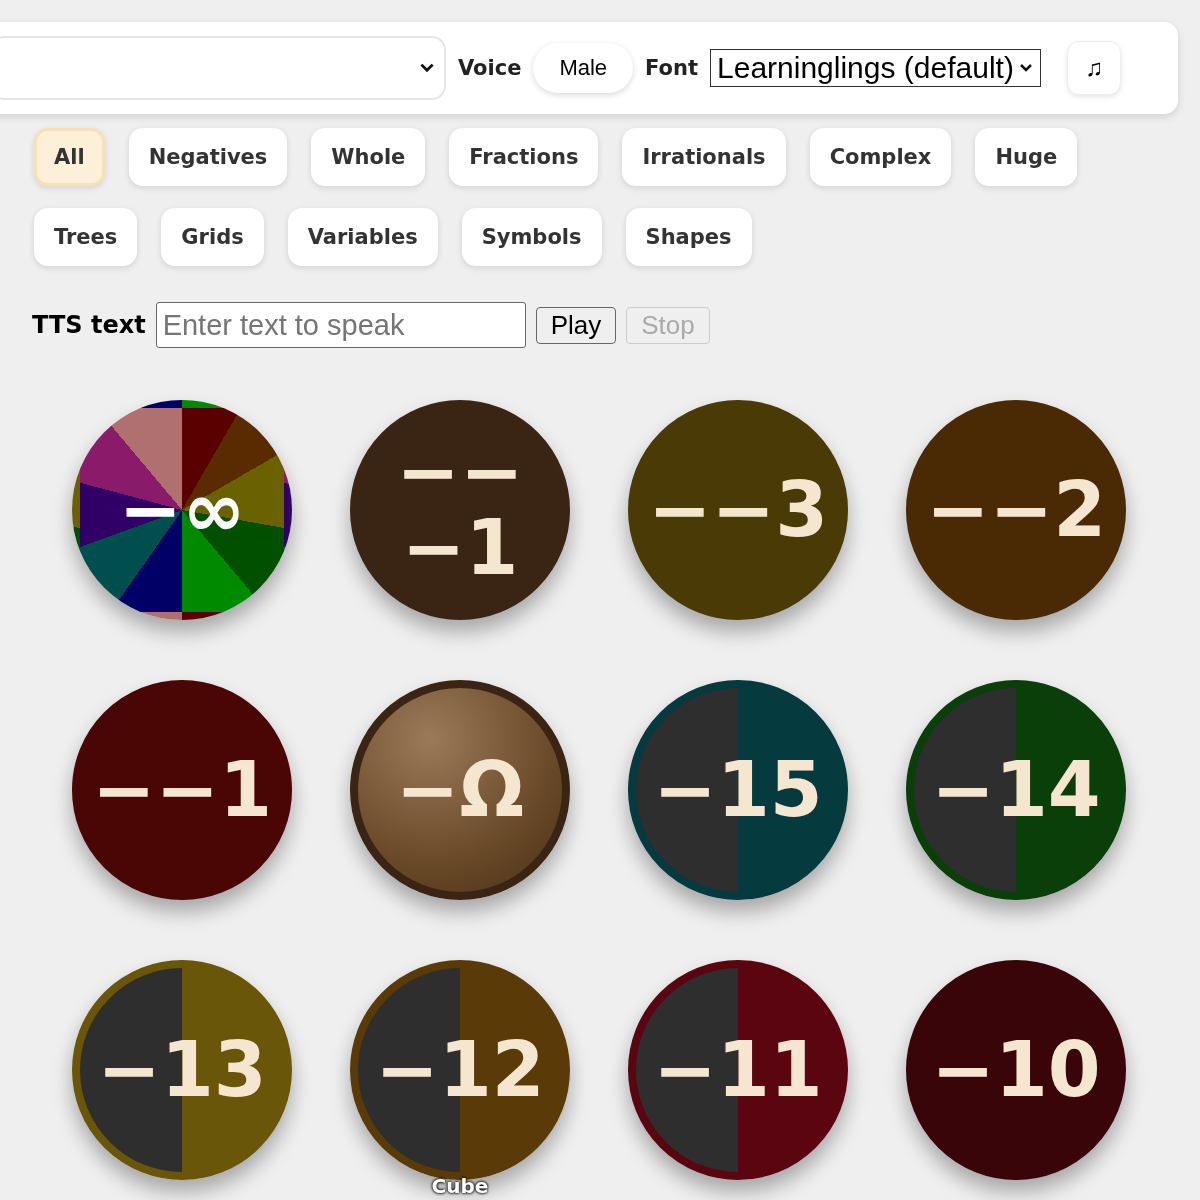 The image size is (1200, 1200). I want to click on music-button: ♫, so click(1093, 68).